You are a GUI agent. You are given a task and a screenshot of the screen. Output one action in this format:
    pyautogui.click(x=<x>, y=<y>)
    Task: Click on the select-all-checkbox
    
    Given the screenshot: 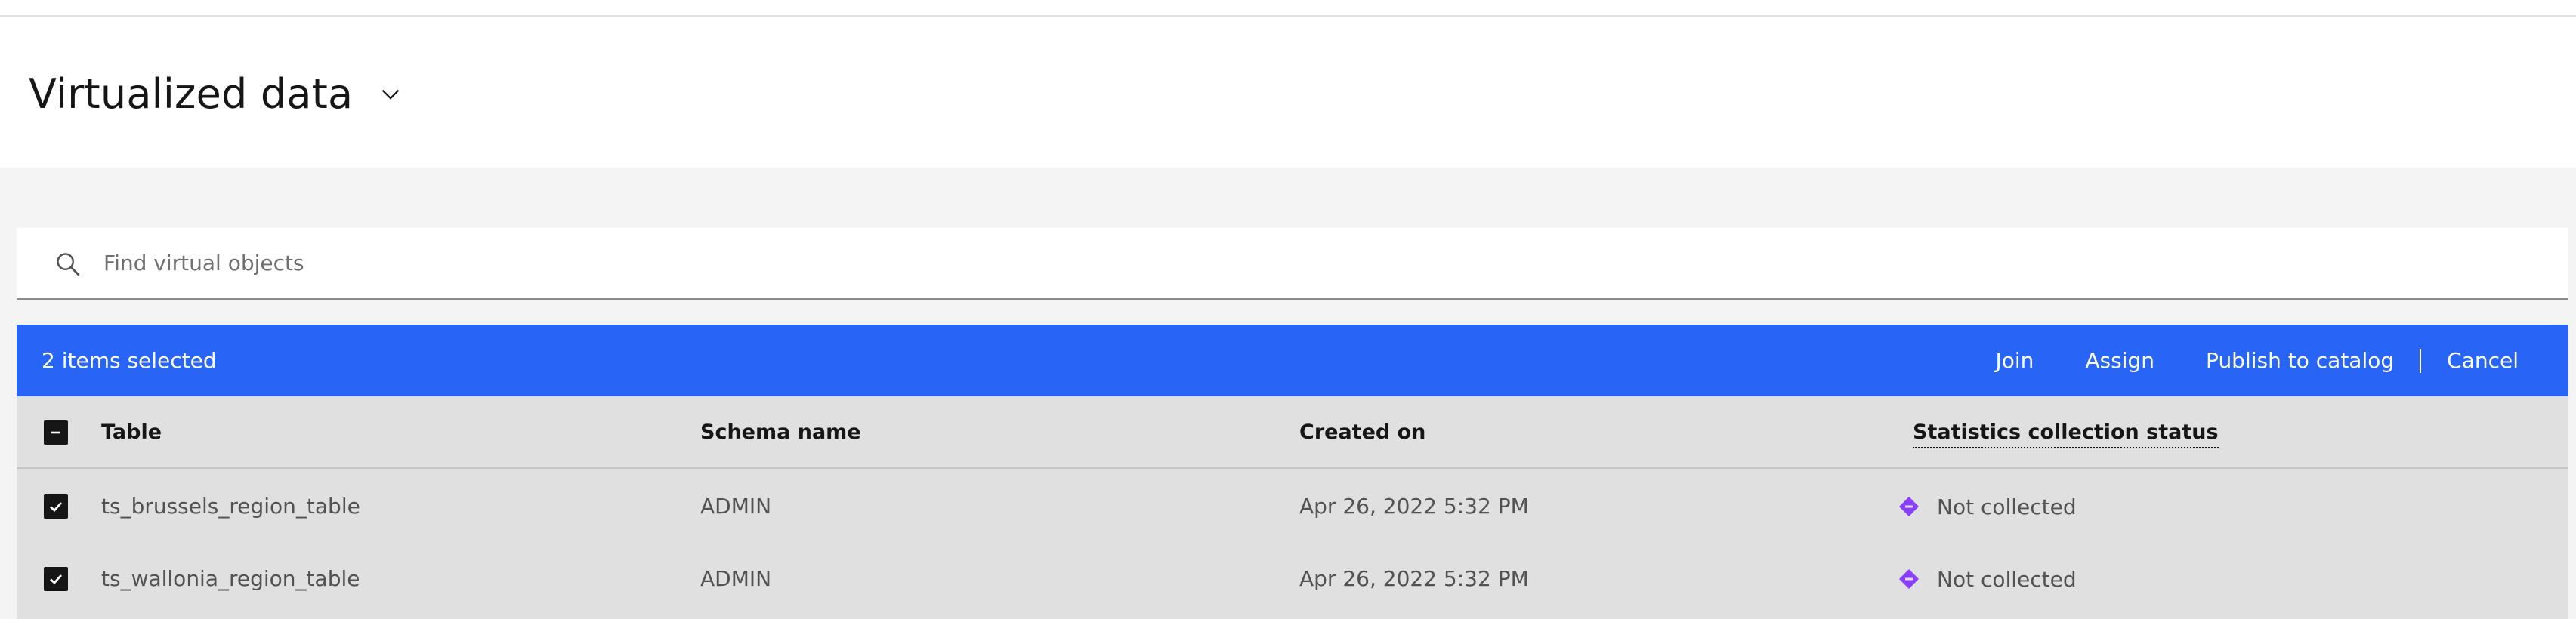 What is the action you would take?
    pyautogui.click(x=56, y=432)
    